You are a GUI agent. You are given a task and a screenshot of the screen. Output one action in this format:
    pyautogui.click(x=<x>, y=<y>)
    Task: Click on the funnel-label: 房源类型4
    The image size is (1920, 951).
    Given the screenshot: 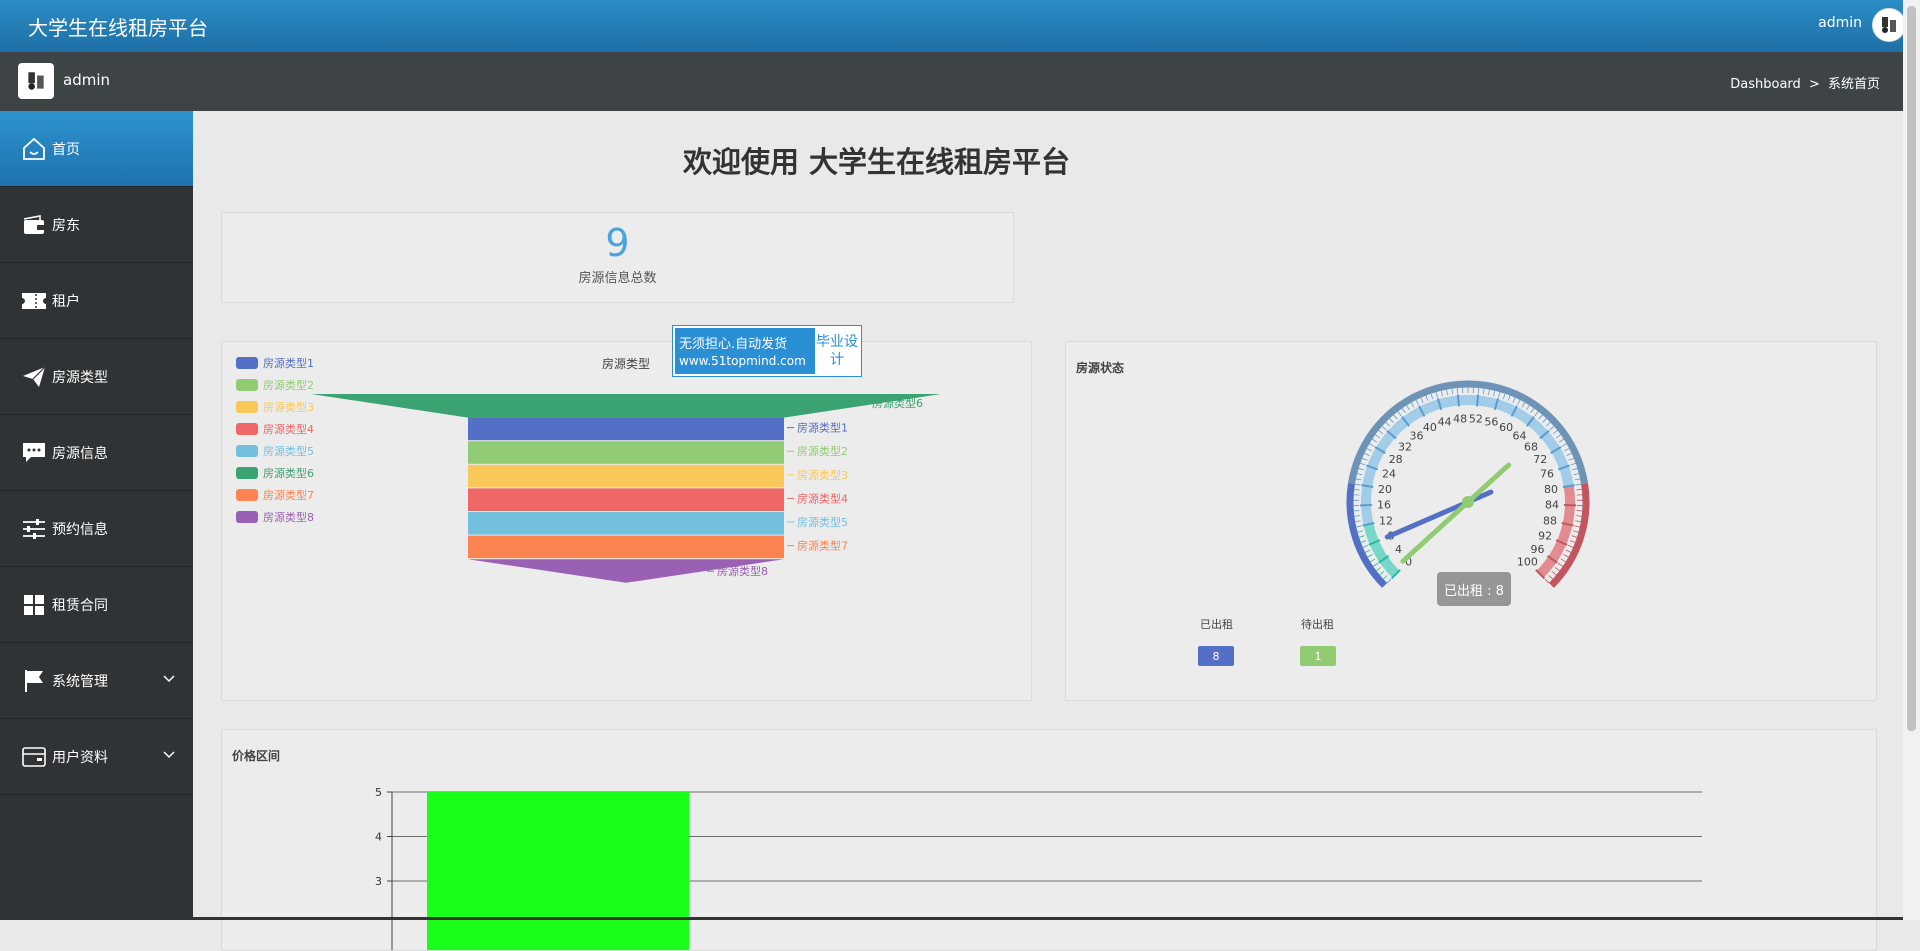 What is the action you would take?
    pyautogui.click(x=822, y=498)
    